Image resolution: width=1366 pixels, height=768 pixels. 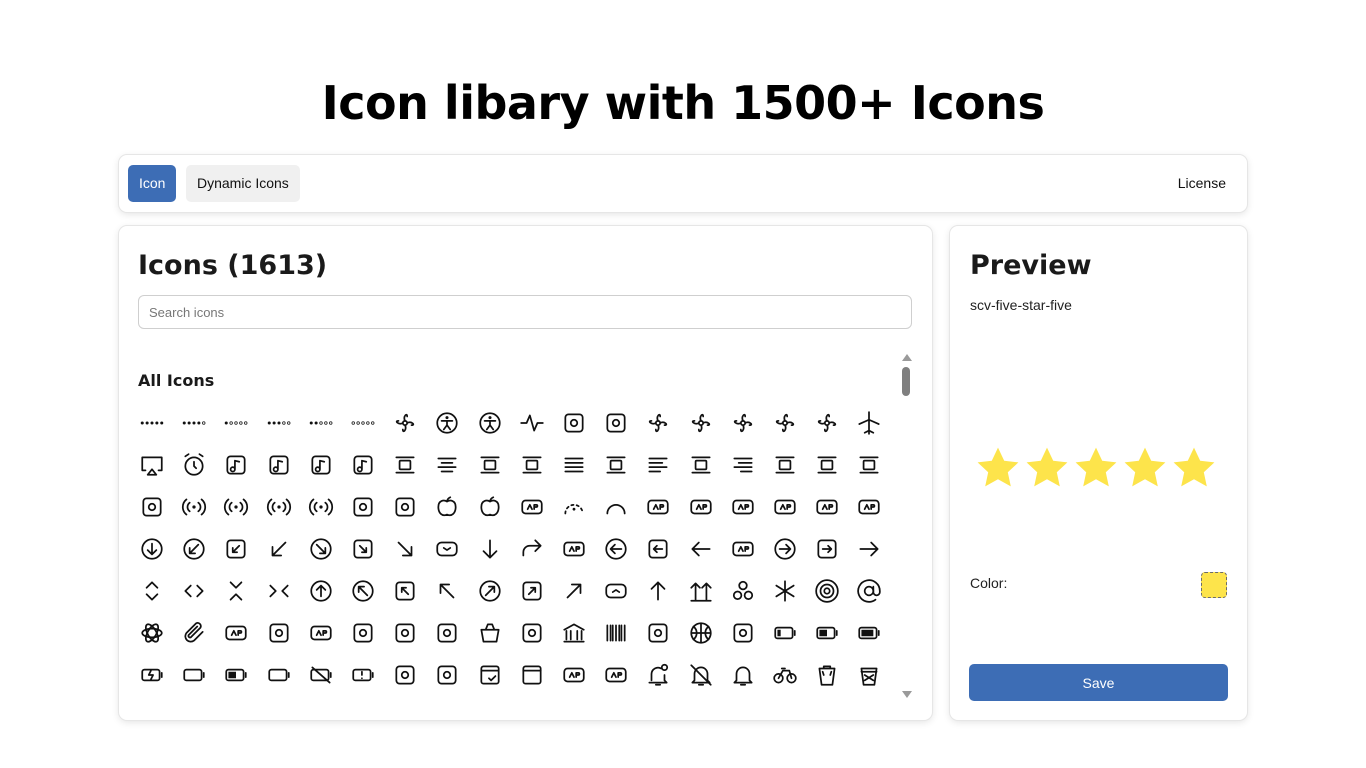 I want to click on arc-icon, so click(x=616, y=507).